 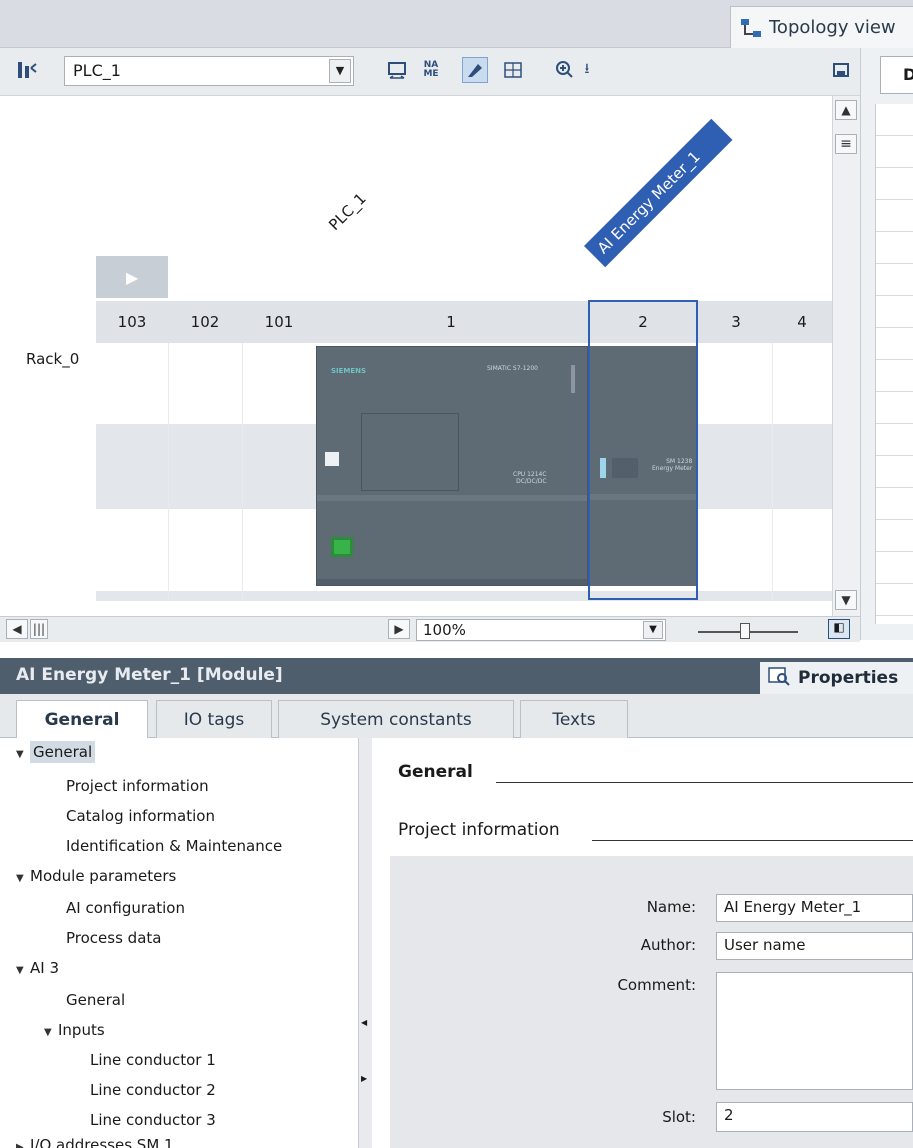 I want to click on tree-item-label: Process data, so click(x=114, y=938).